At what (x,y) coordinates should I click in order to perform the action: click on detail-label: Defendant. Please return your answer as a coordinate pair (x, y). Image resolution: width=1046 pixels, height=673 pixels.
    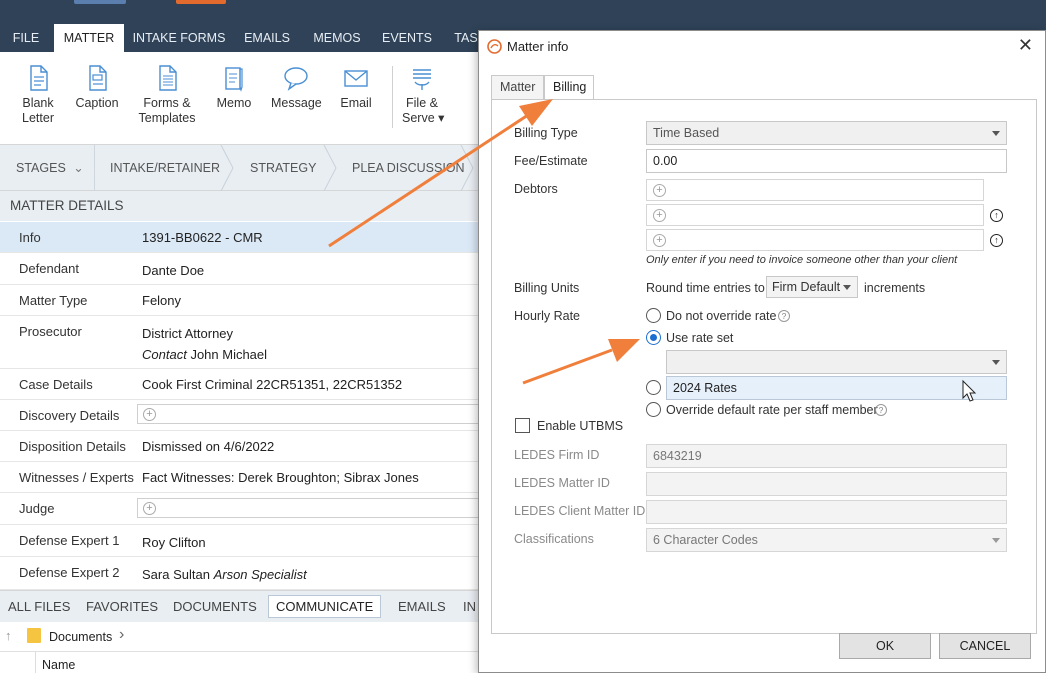
    Looking at the image, I should click on (49, 268).